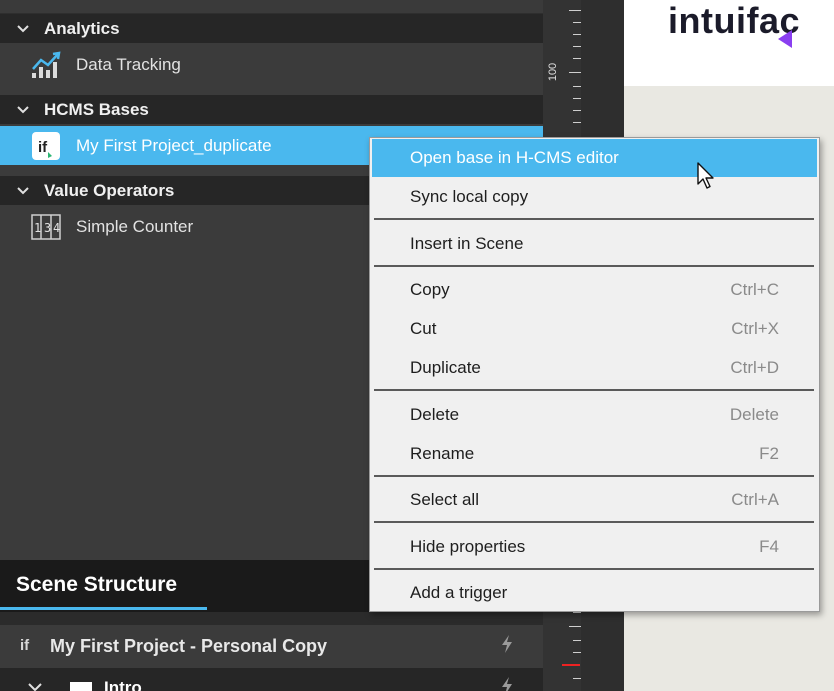  Describe the element at coordinates (271, 28) in the screenshot. I see `section-header-analytics: Analytics` at that location.